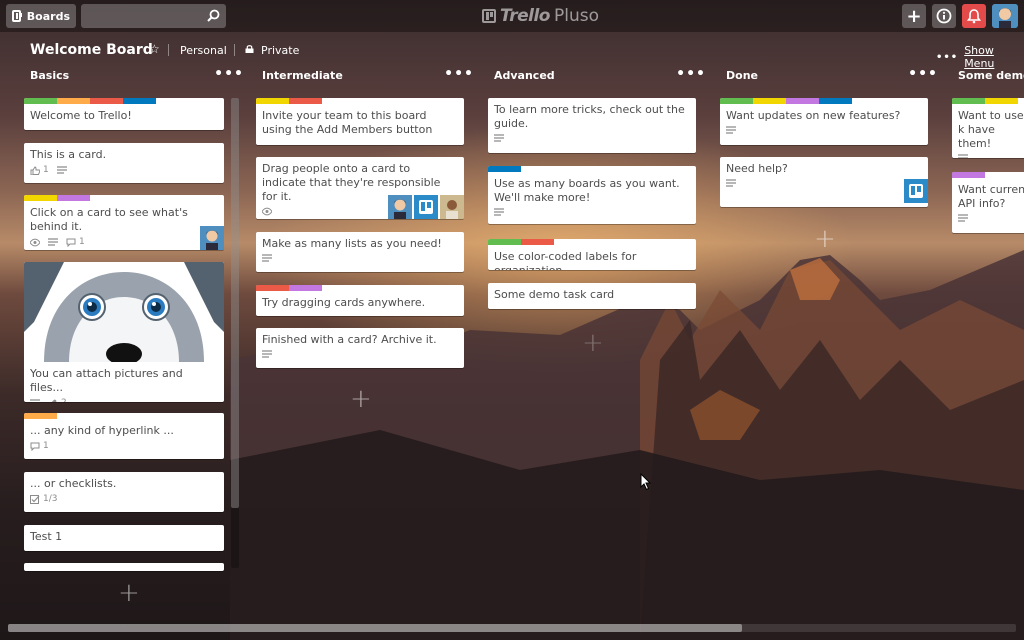 This screenshot has height=640, width=1024. Describe the element at coordinates (824, 121) in the screenshot. I see `card: Want updates on new features?` at that location.